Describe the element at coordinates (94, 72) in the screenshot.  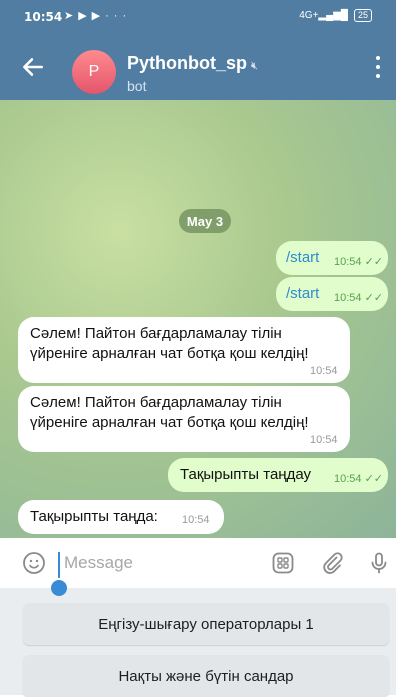
I see `avatar: P` at that location.